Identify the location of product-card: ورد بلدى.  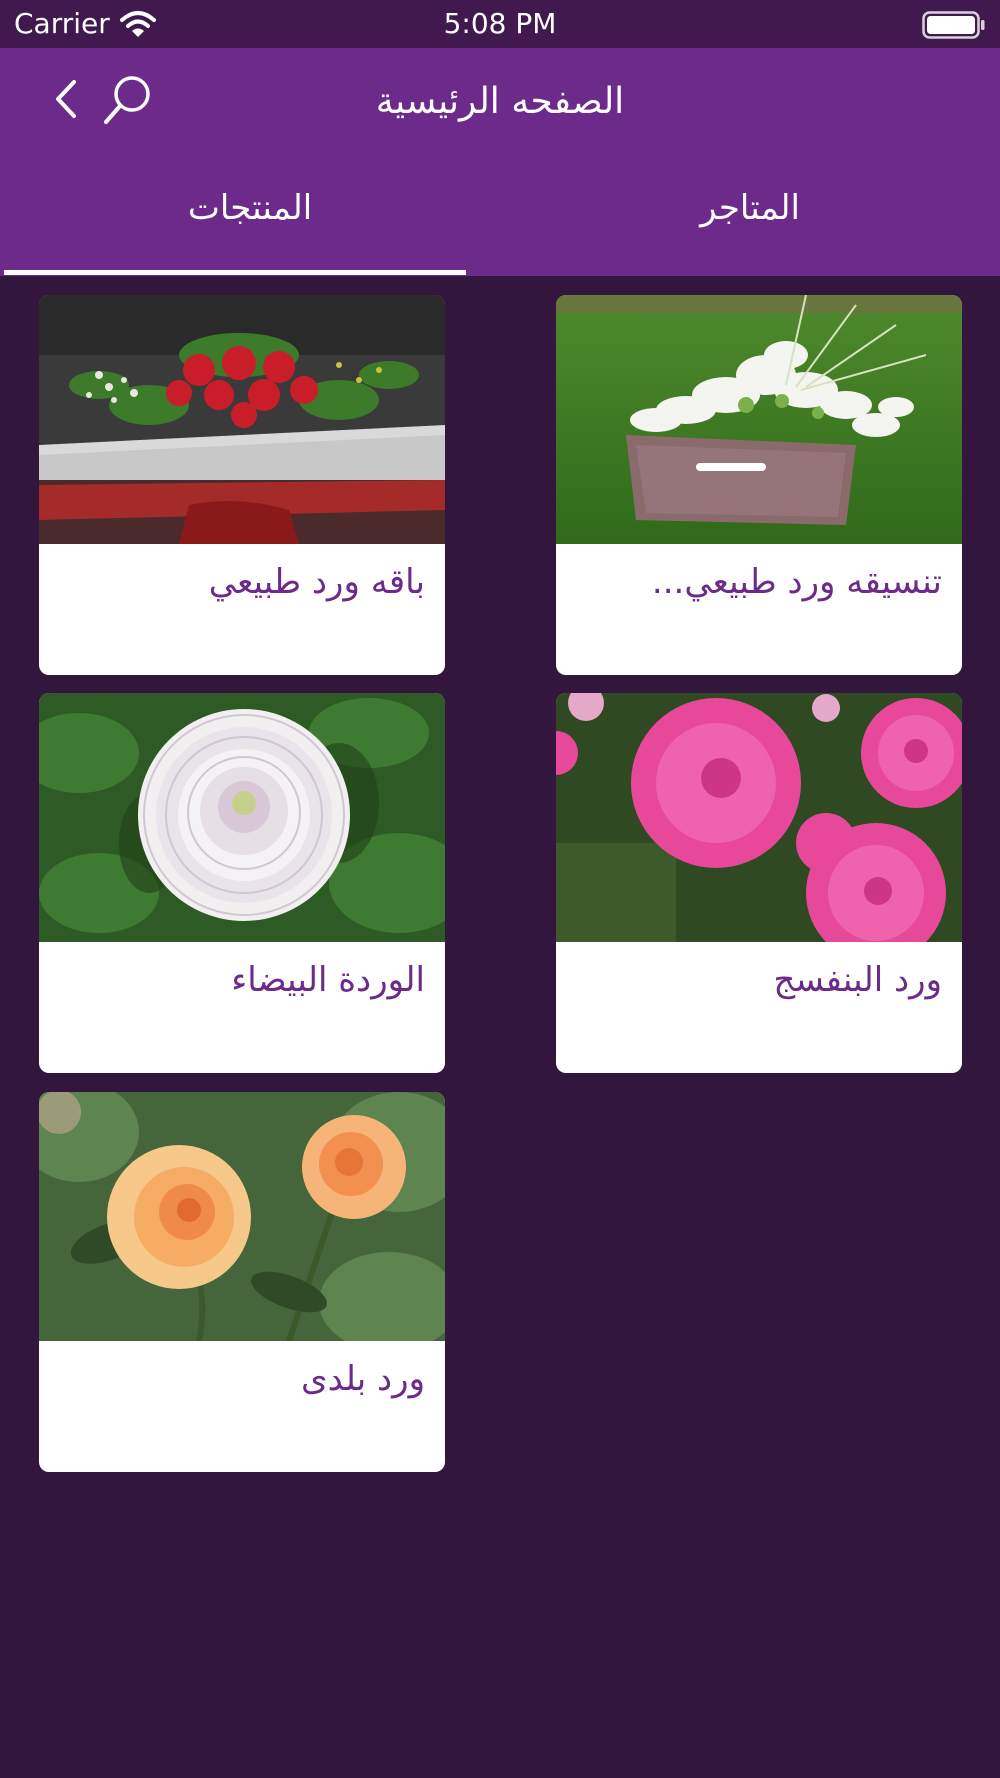
(242, 1282).